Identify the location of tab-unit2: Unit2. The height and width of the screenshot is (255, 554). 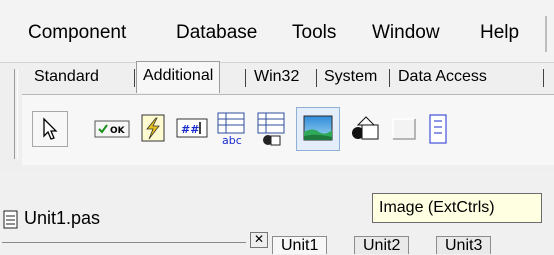
(382, 245).